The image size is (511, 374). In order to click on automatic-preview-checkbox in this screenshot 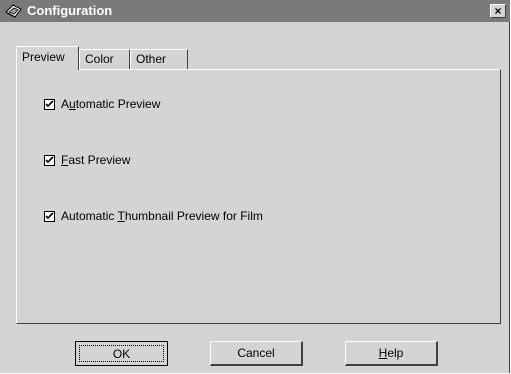, I will do `click(49, 104)`.